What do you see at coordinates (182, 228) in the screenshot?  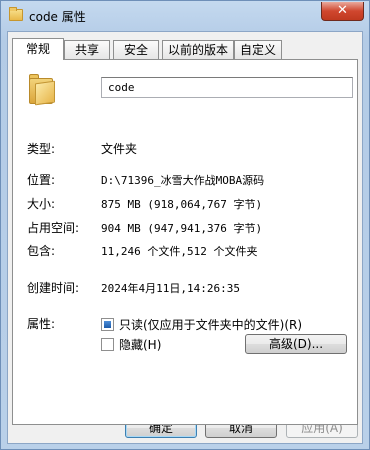 I see `disk-size-value: 904 MB (947,941,376 字节)` at bounding box center [182, 228].